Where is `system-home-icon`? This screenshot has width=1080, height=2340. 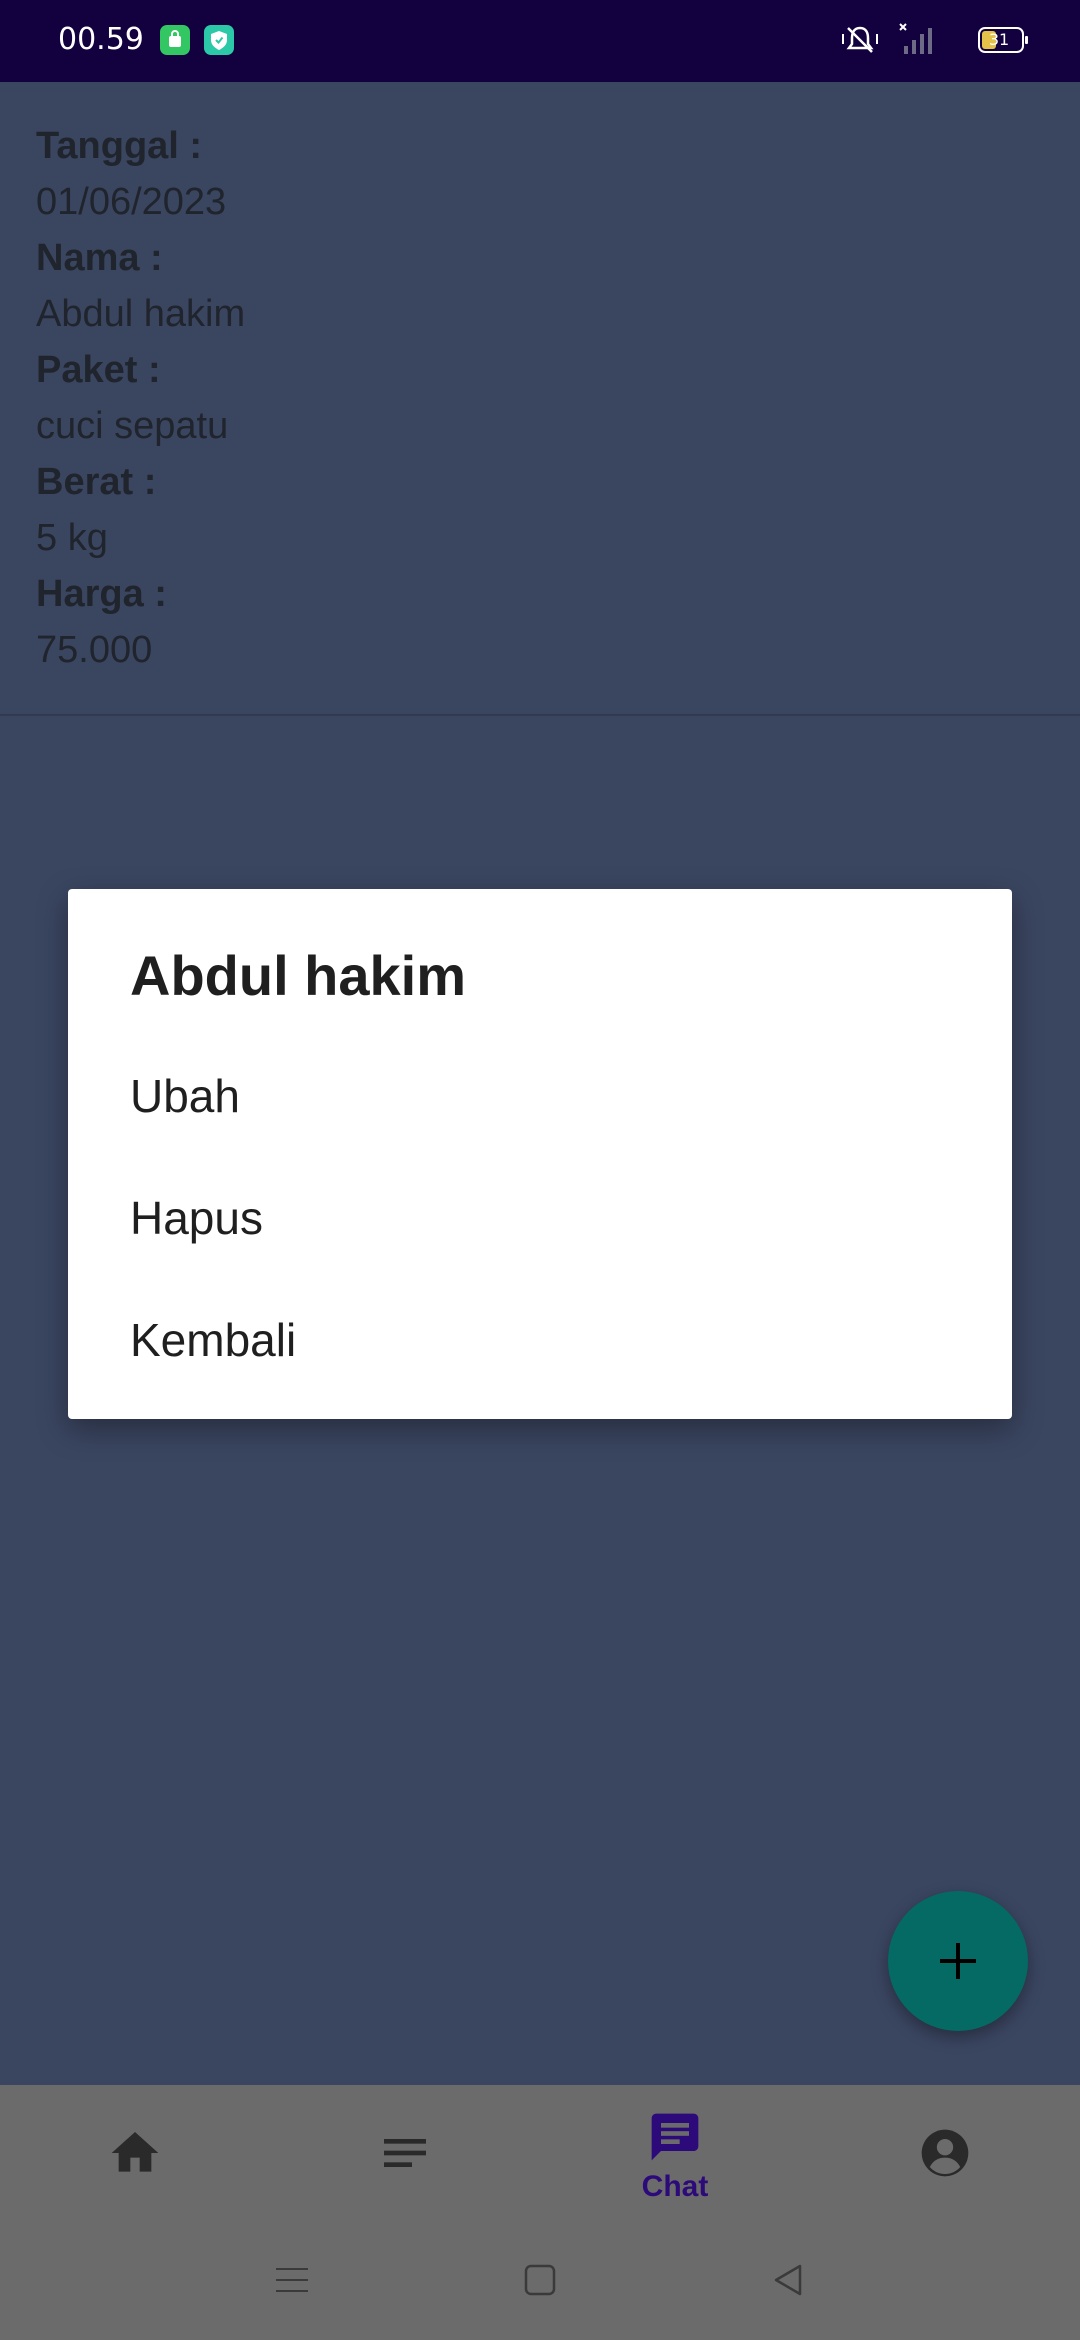 system-home-icon is located at coordinates (540, 2280).